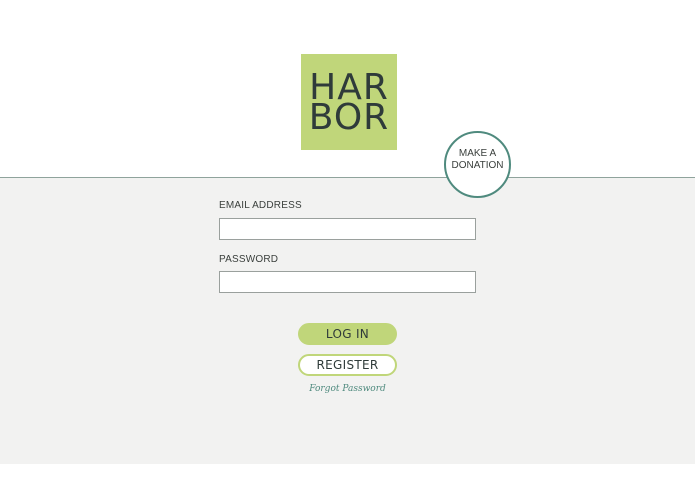  I want to click on donate-label-line2: DONATION, so click(477, 165).